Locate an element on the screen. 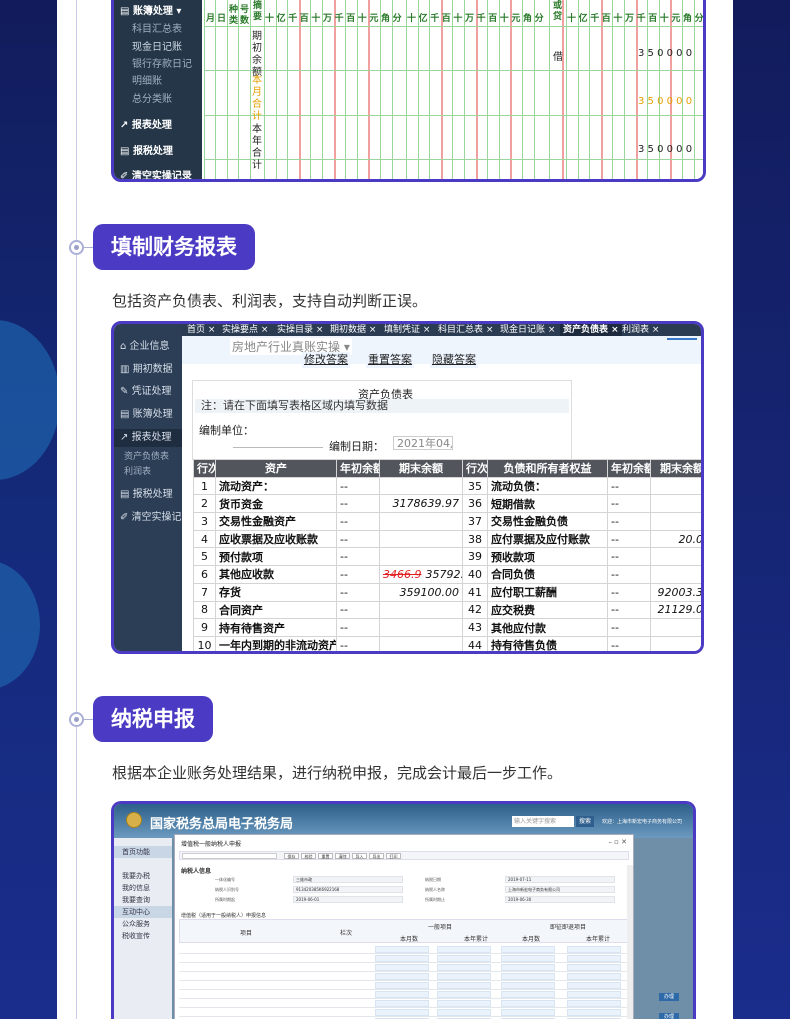  tab-balance-sheet: 资产负债表 × is located at coordinates (591, 330).